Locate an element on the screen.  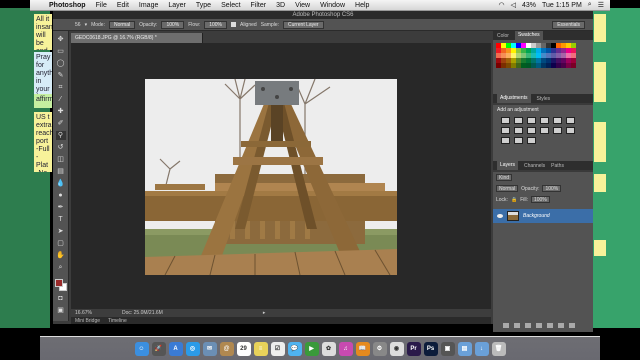
brush-preset-icon: ▾ is located at coordinates (86, 25).